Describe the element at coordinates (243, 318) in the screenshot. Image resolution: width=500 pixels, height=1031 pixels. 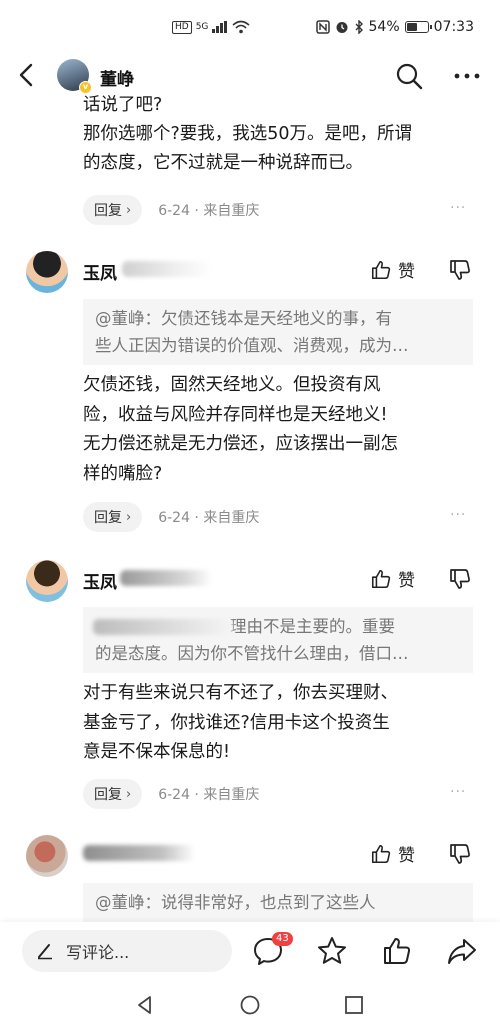
I see `quote-line: @董峥：欠债还钱本是天经地义的事，有` at that location.